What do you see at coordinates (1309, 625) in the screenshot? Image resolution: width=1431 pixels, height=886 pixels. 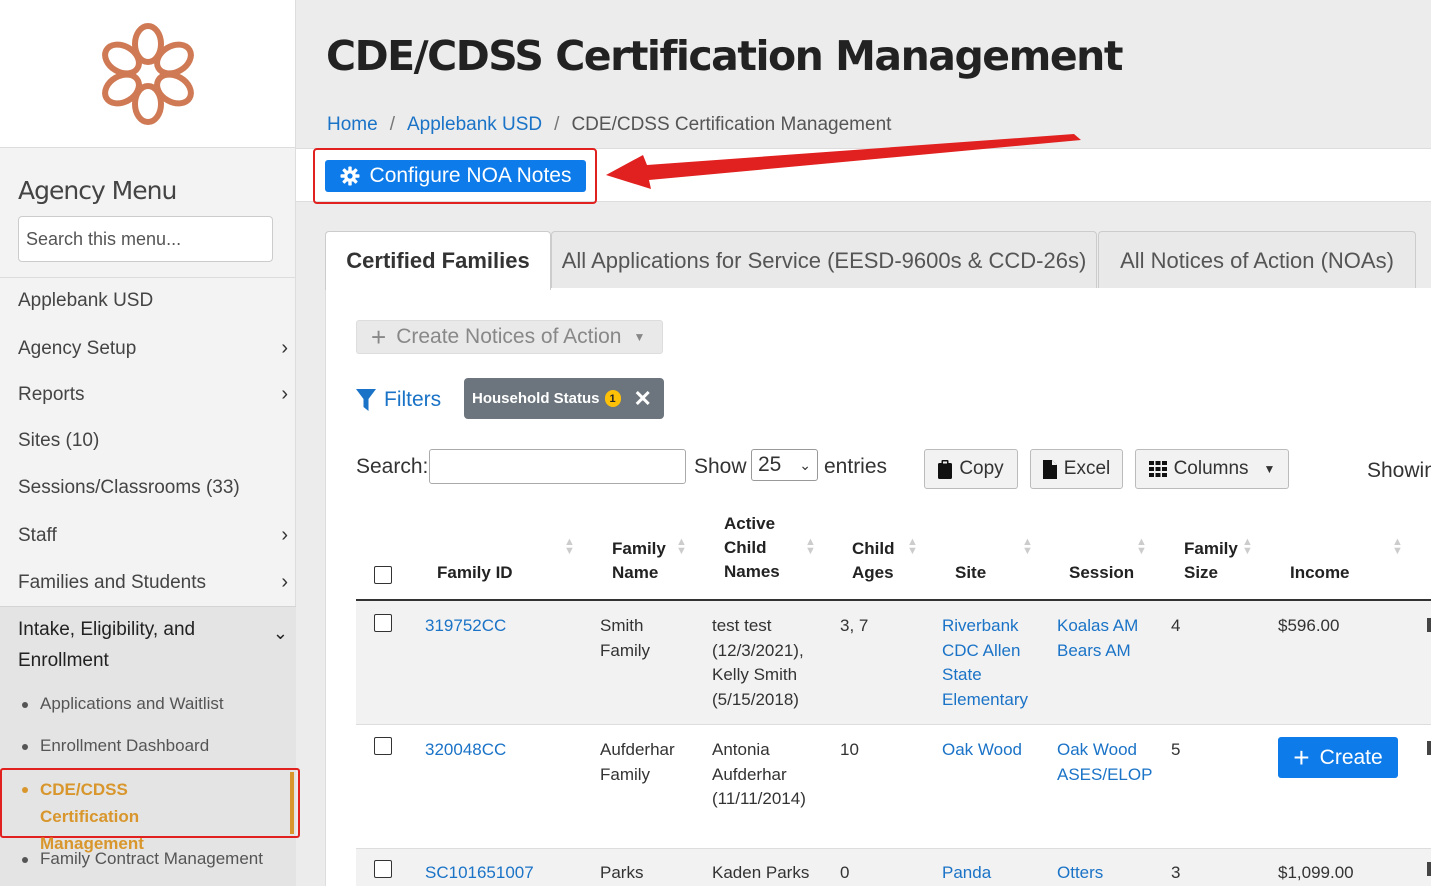 I see `income: $596.00` at bounding box center [1309, 625].